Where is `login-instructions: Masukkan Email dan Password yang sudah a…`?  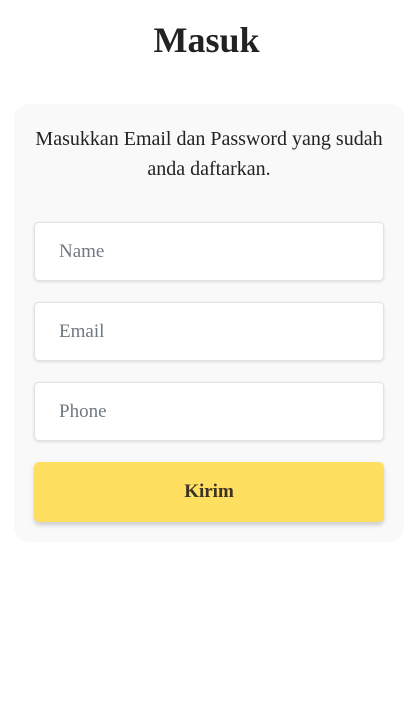
login-instructions: Masukkan Email dan Password yang sudah a… is located at coordinates (209, 154).